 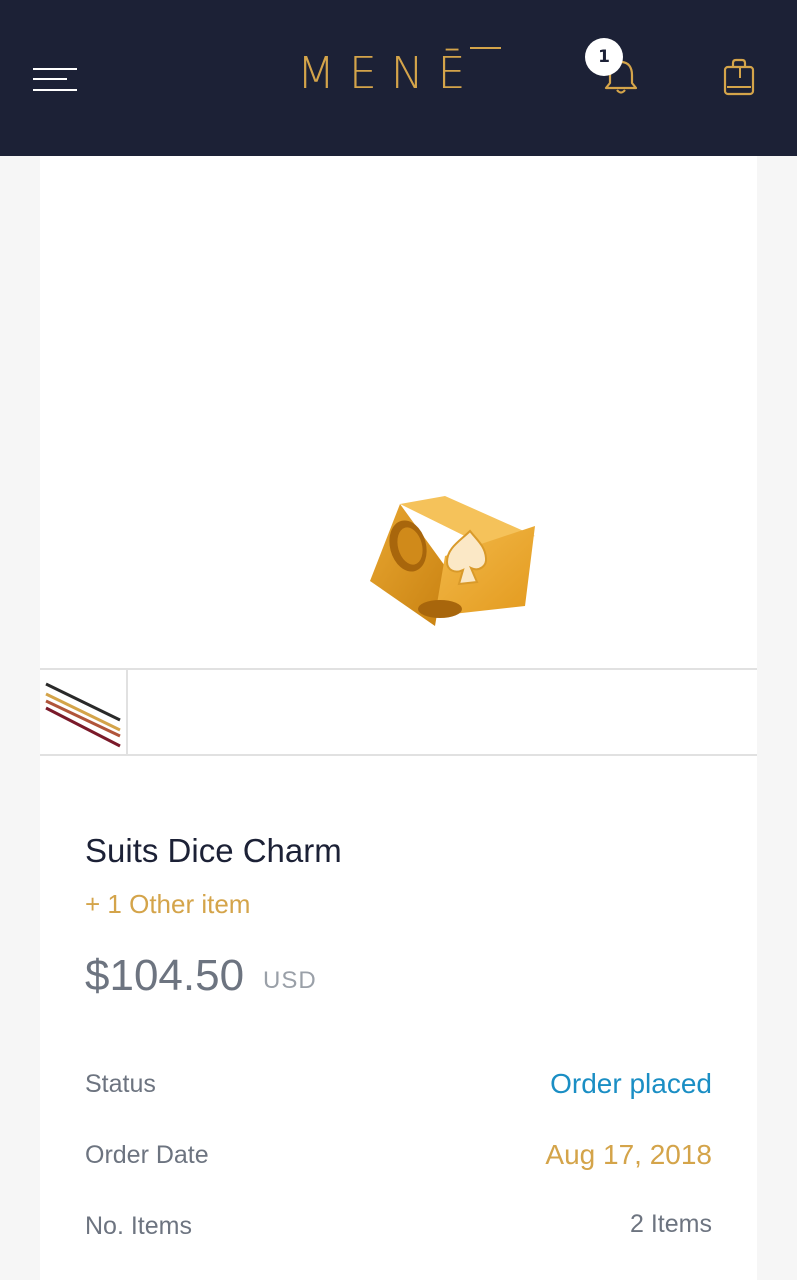 I want to click on notification-badge: 1, so click(x=604, y=57).